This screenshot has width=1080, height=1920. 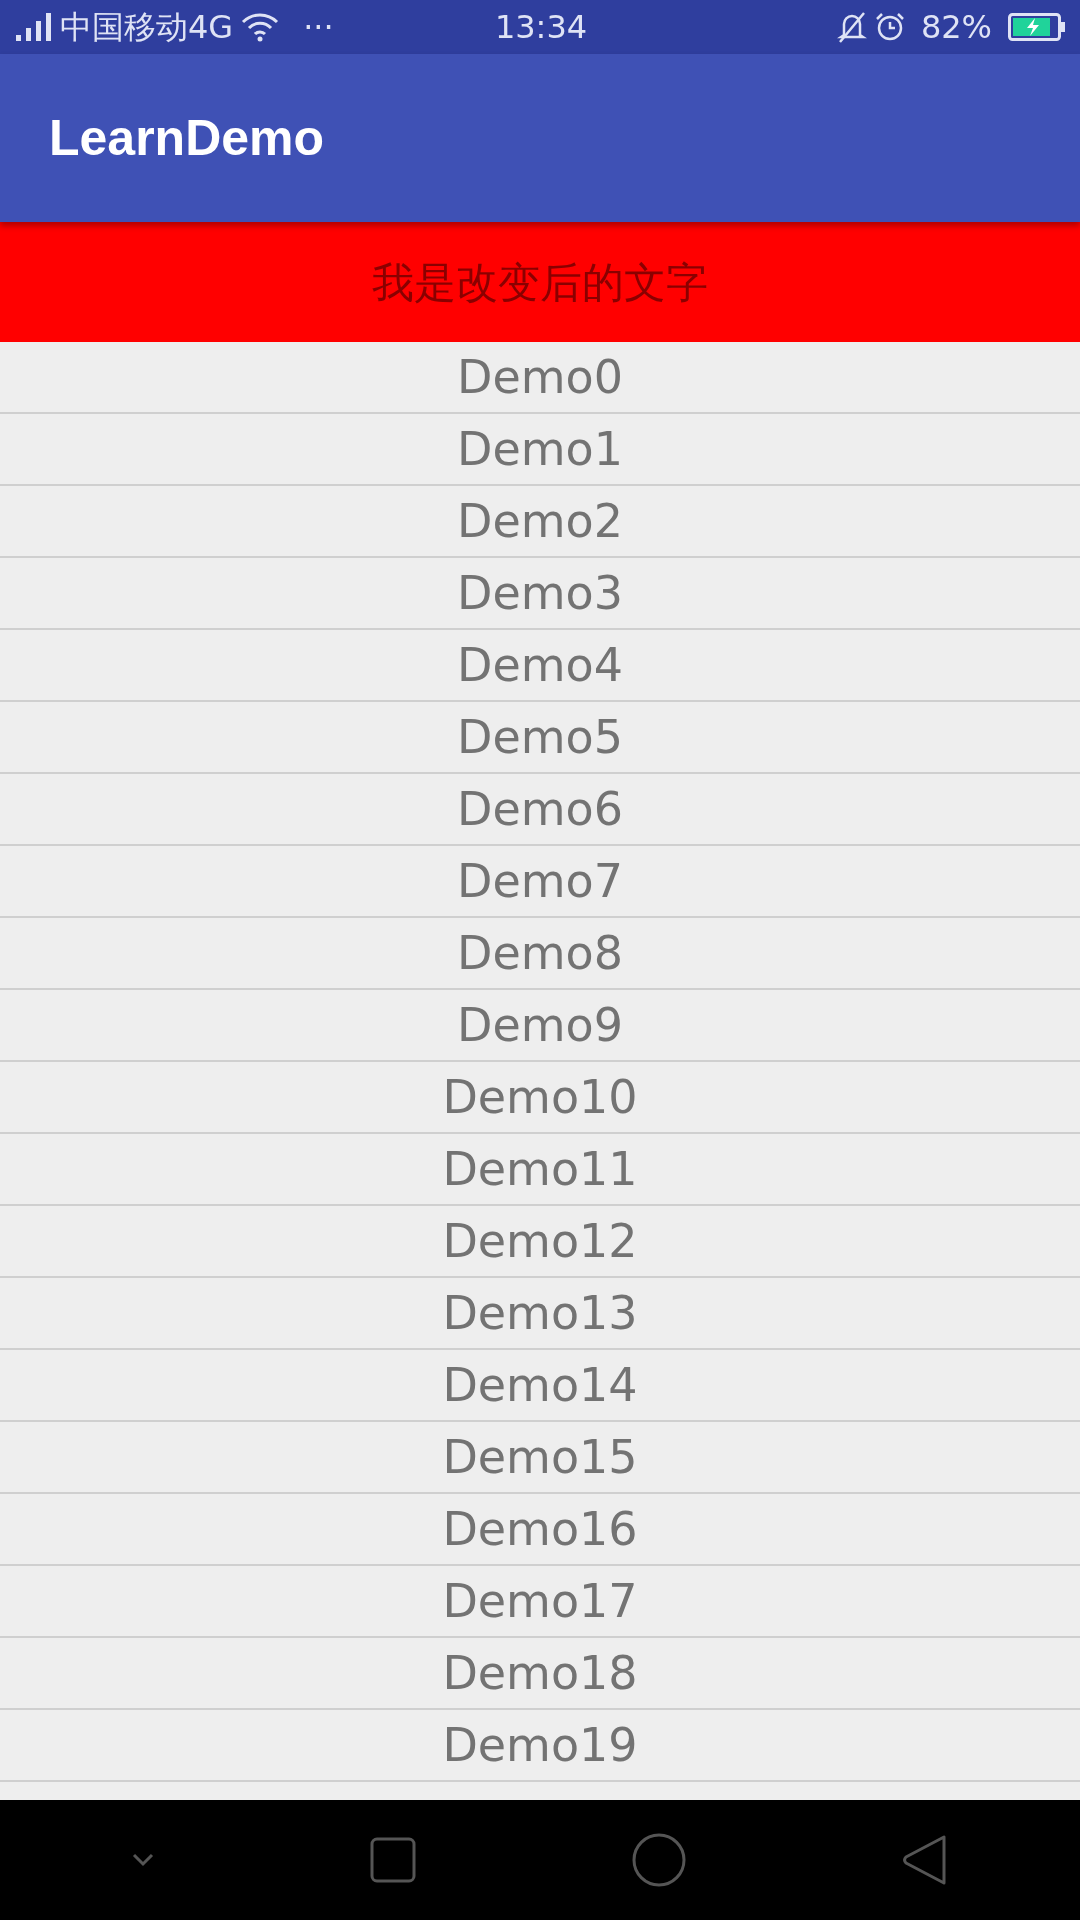 What do you see at coordinates (540, 1169) in the screenshot?
I see `list-item-label: Demo11` at bounding box center [540, 1169].